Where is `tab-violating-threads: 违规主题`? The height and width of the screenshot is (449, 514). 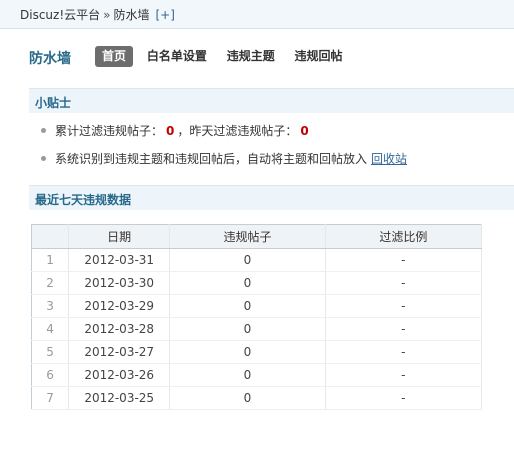
tab-violating-threads: 违规主题 is located at coordinates (251, 56).